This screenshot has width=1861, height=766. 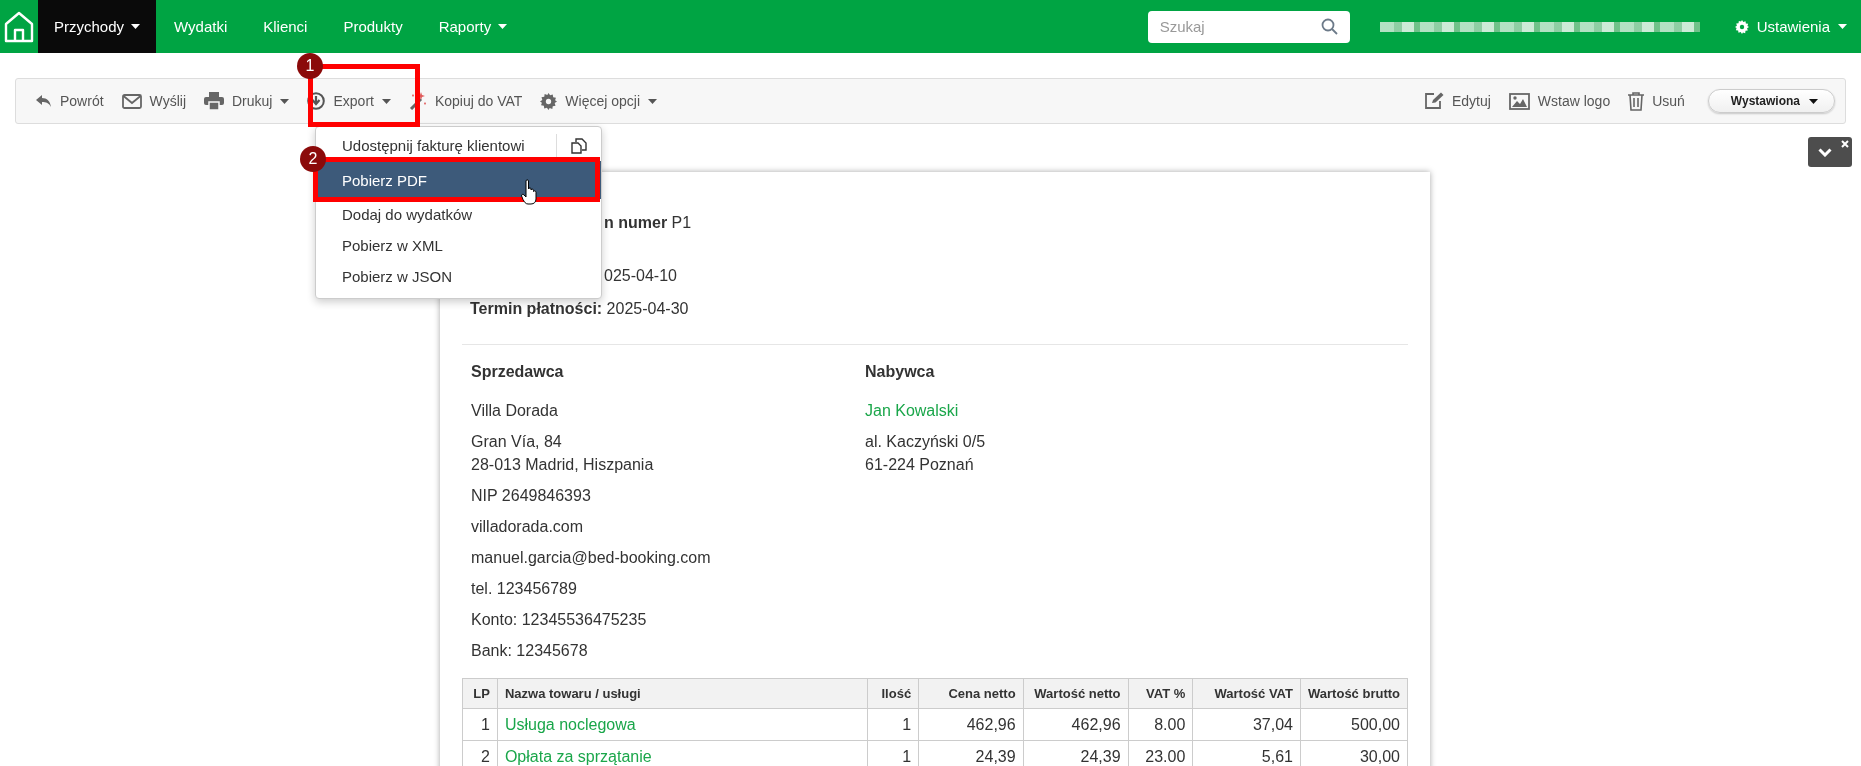 I want to click on step-badge: 2, so click(x=313, y=159).